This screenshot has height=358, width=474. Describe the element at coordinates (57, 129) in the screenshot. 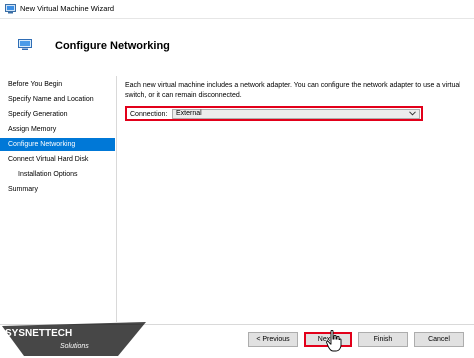

I see `sidebar-item-assign-memory: Assign Memory` at that location.